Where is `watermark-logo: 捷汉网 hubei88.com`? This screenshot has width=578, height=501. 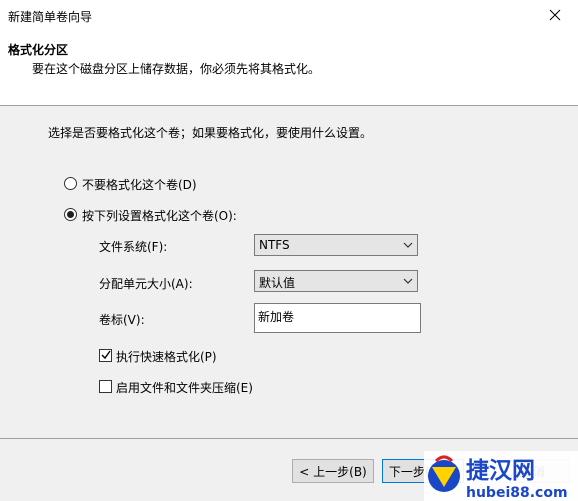 watermark-logo: 捷汉网 hubei88.com is located at coordinates (501, 476).